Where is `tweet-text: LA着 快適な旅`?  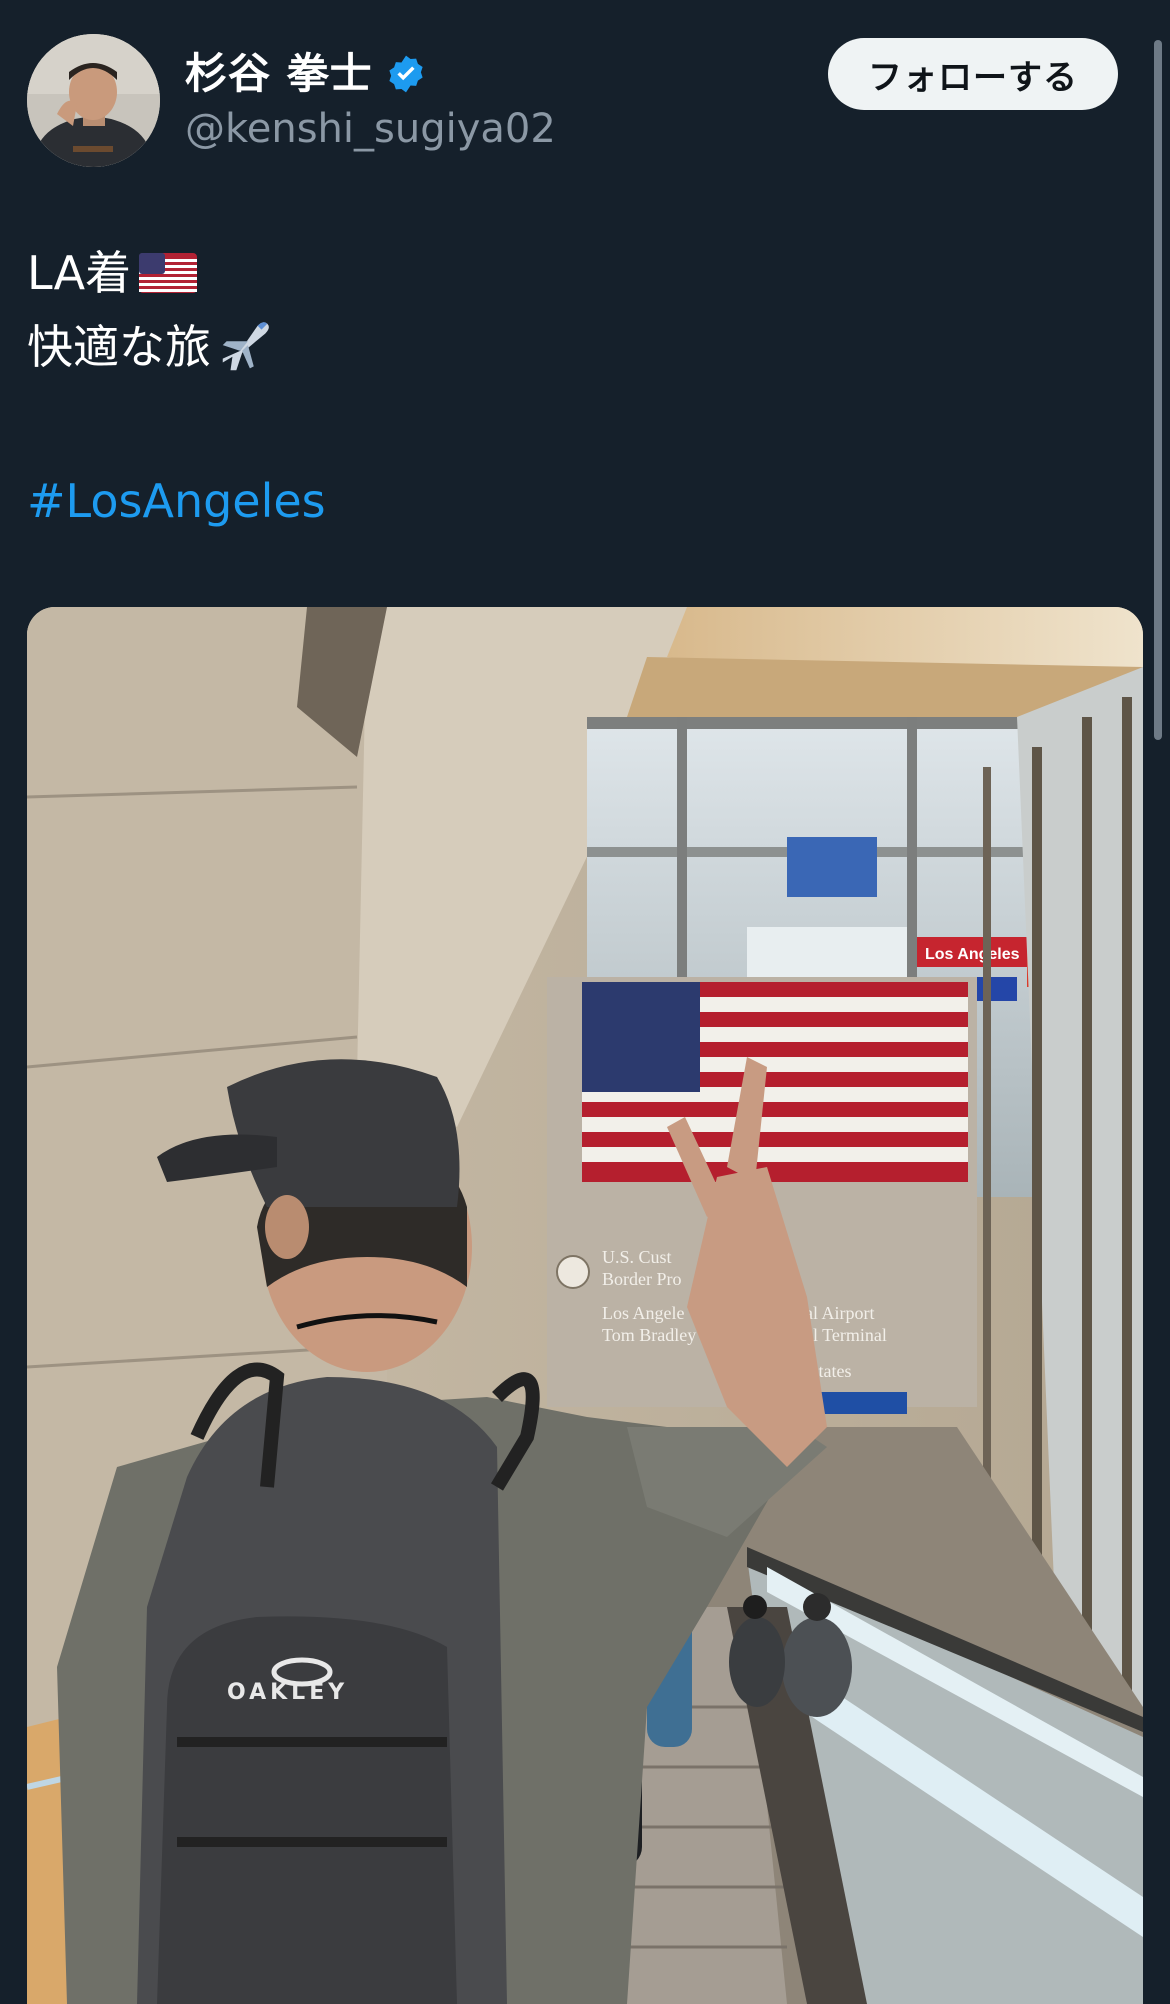 tweet-text: LA着 快適な旅 is located at coordinates (152, 310).